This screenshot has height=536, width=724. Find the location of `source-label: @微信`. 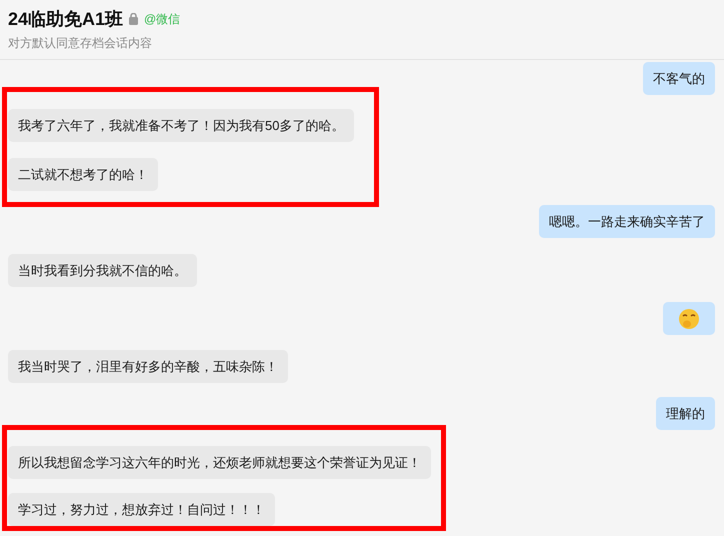

source-label: @微信 is located at coordinates (162, 19).